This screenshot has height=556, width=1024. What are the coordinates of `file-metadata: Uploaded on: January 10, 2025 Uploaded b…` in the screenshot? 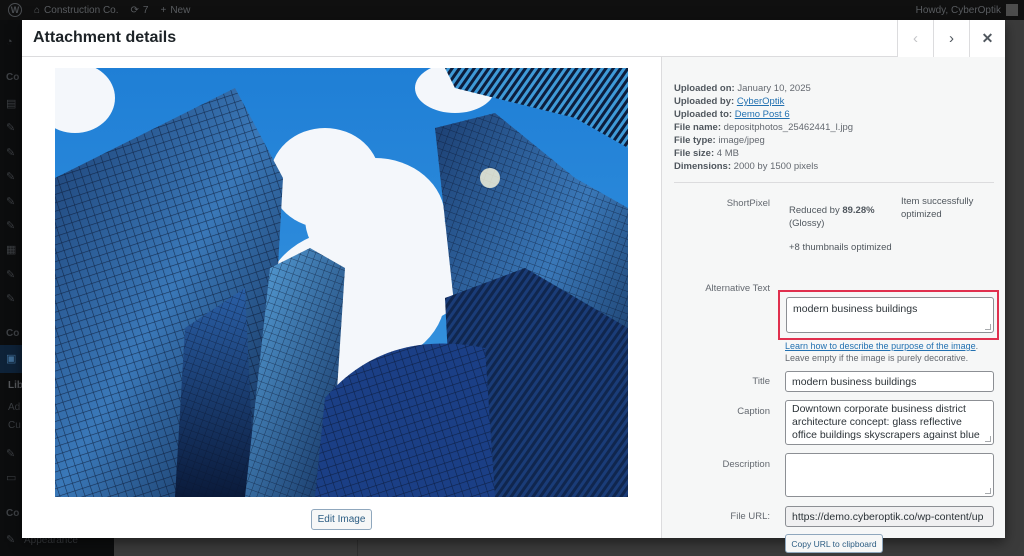 It's located at (763, 127).